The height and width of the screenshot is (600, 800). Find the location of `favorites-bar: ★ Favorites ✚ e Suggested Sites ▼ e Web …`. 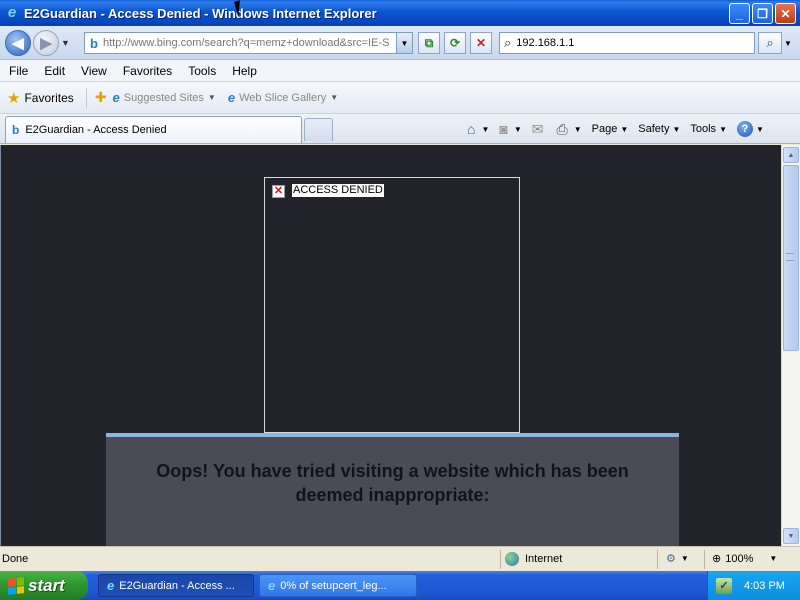

favorites-bar: ★ Favorites ✚ e Suggested Sites ▼ e Web … is located at coordinates (400, 98).